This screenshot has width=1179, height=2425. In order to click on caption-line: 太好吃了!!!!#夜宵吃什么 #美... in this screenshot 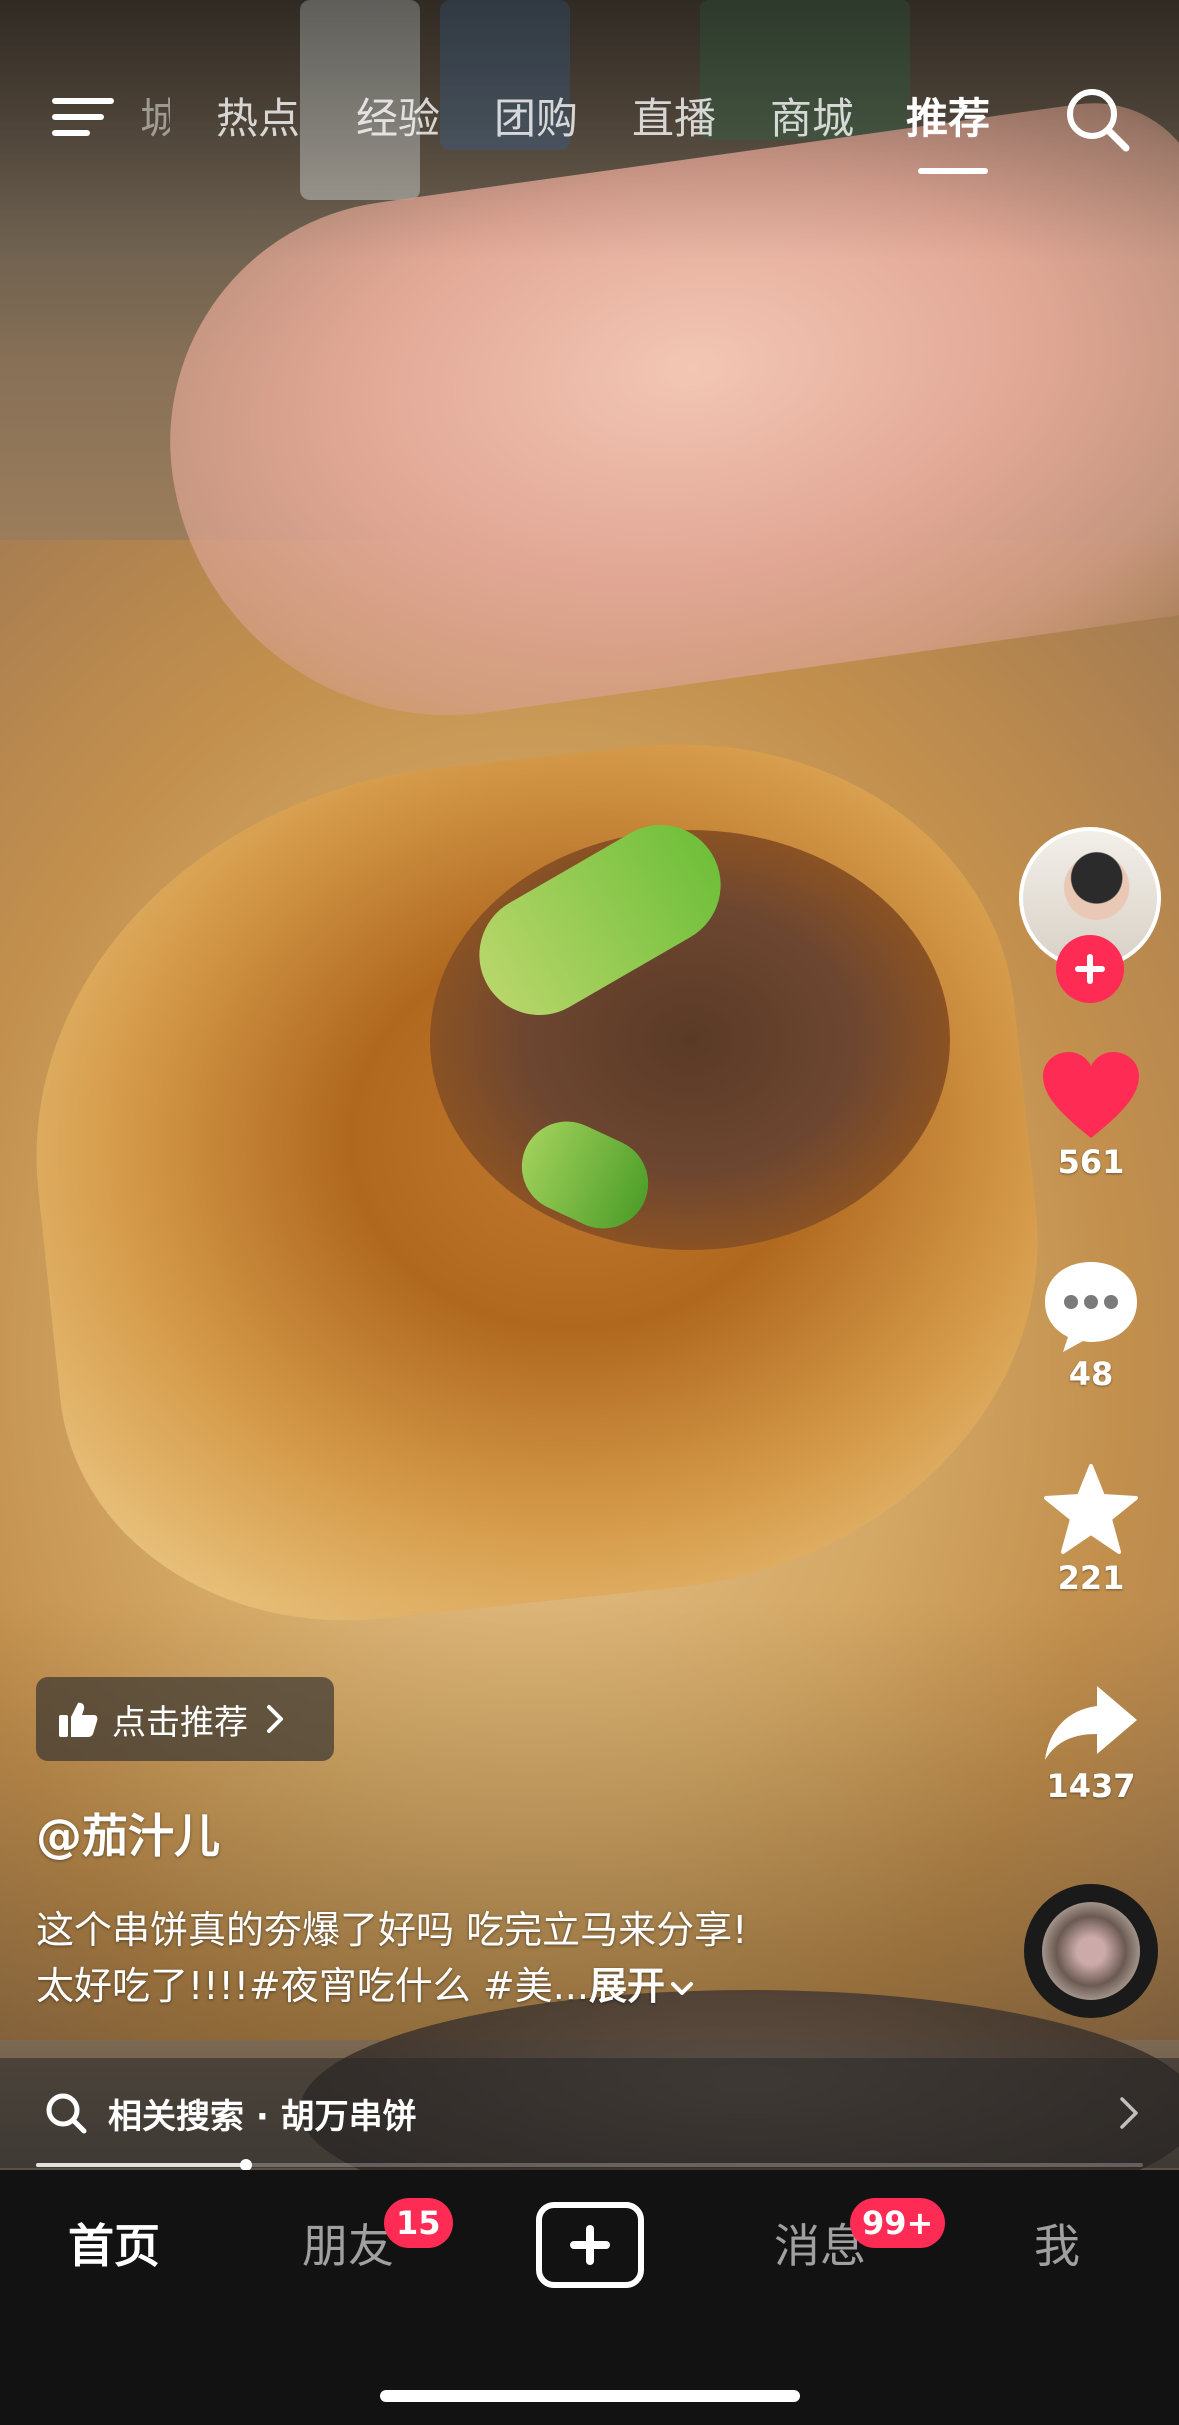, I will do `click(312, 1986)`.